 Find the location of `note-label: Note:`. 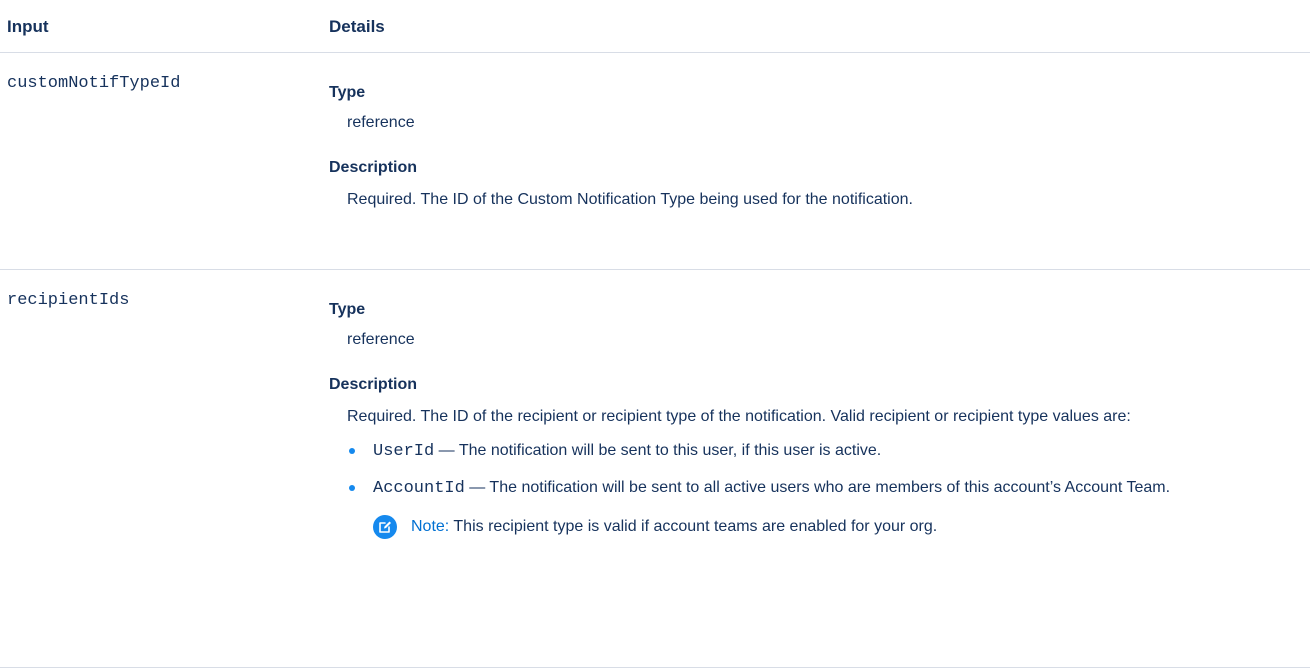

note-label: Note: is located at coordinates (430, 526).